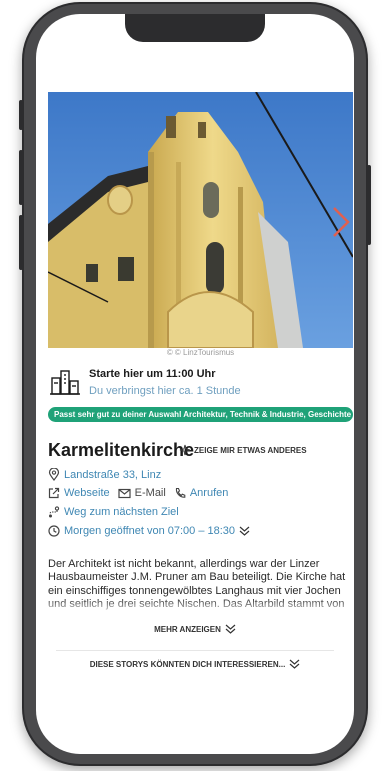  I want to click on chevron-right-icon, so click(341, 222).